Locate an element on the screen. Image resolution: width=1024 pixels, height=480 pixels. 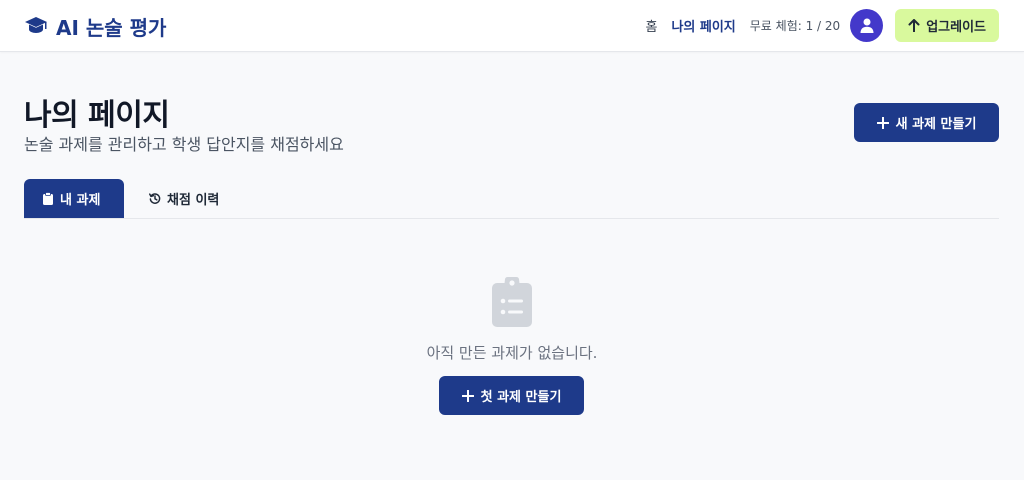
new-task-label: 새 과제 만들기 is located at coordinates (936, 124).